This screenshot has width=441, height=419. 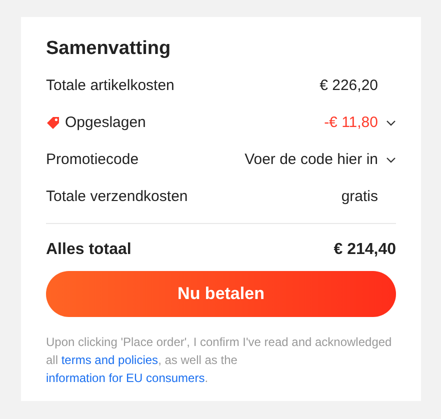 What do you see at coordinates (351, 122) in the screenshot?
I see `row-value: -€ 11,80` at bounding box center [351, 122].